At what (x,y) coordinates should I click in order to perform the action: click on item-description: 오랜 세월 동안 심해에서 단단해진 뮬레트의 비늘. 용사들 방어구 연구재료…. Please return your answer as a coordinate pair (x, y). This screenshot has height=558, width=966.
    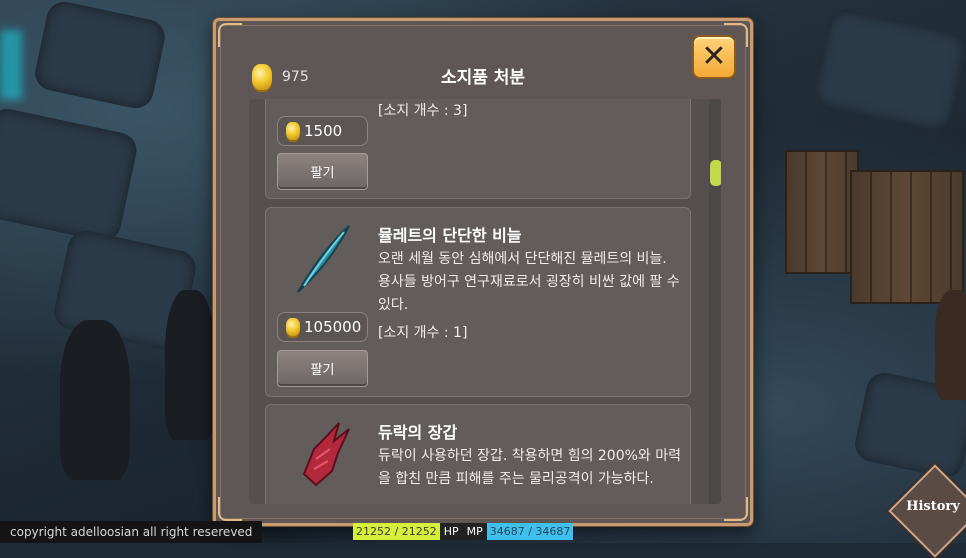
    Looking at the image, I should click on (529, 282).